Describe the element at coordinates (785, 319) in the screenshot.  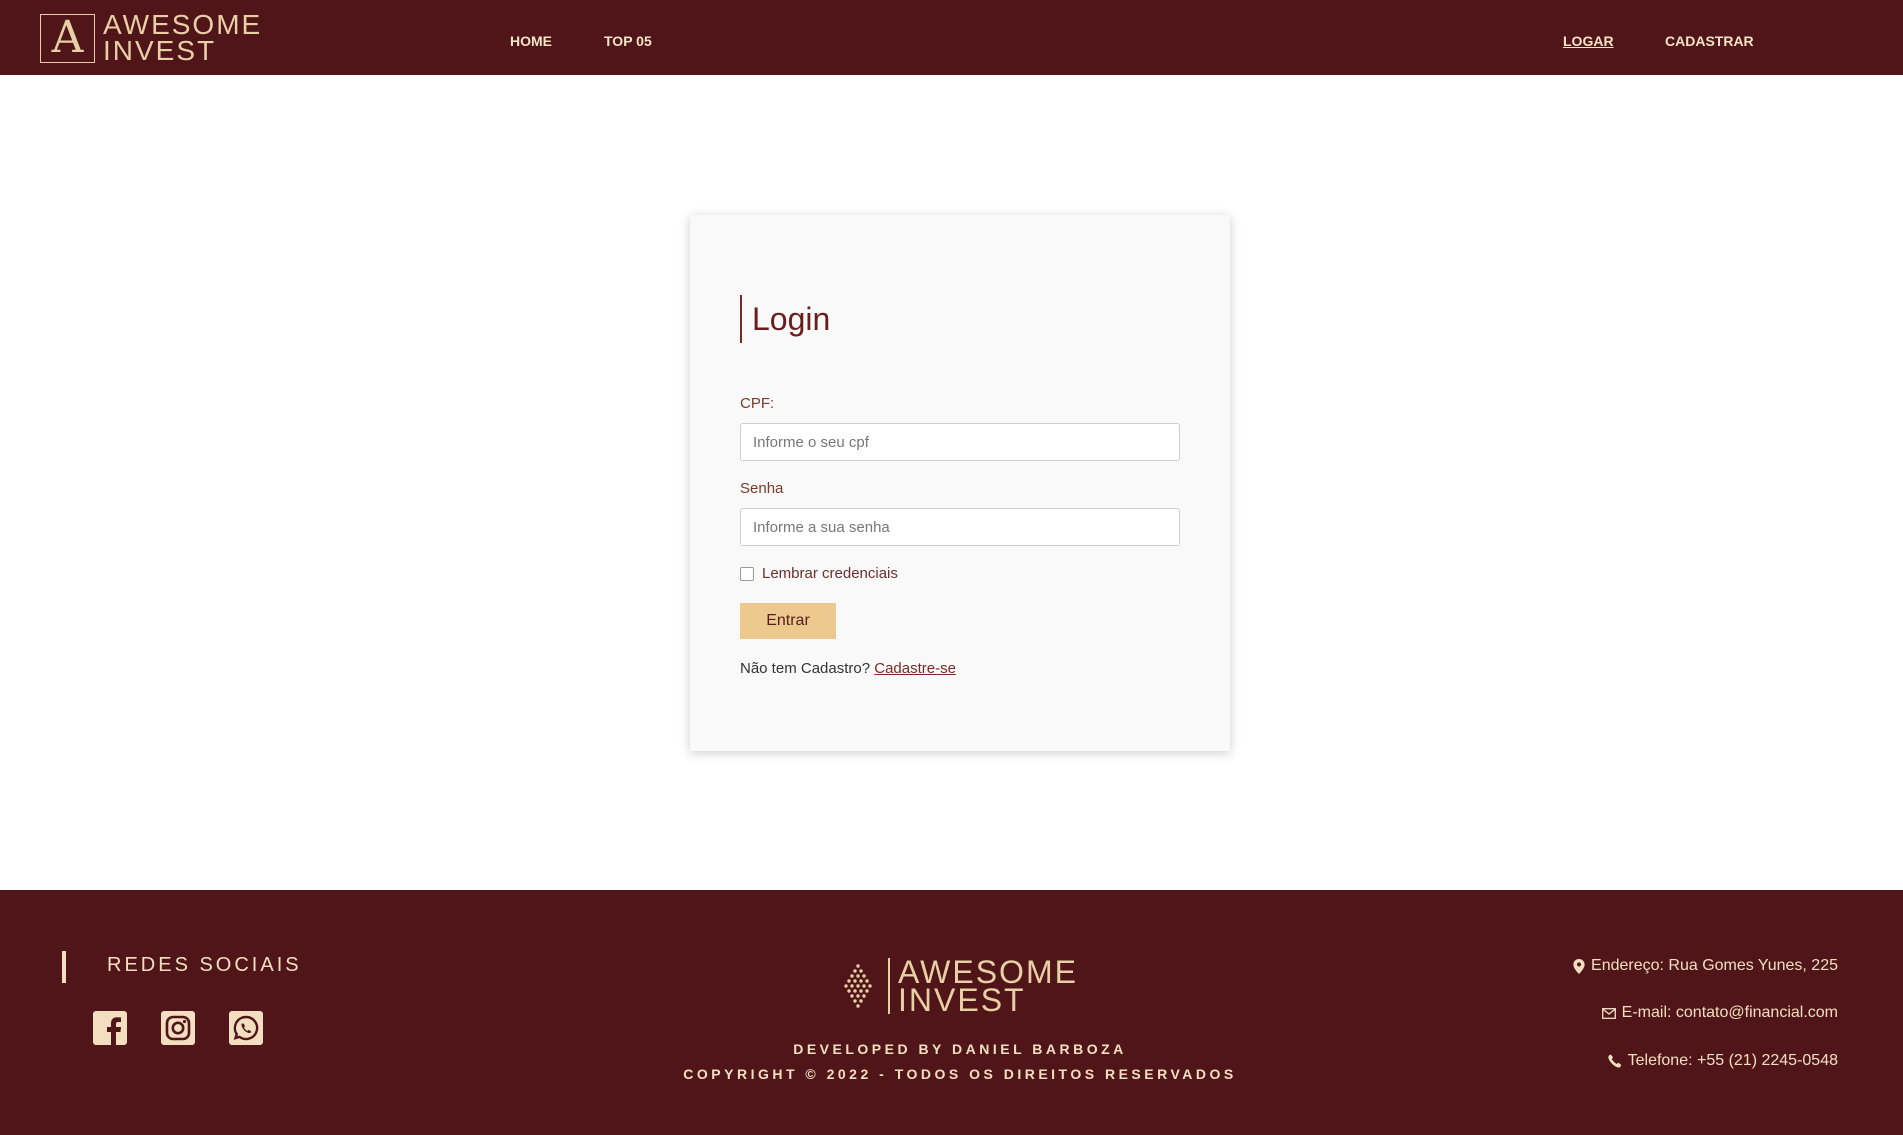
I see `login-title: Login` at that location.